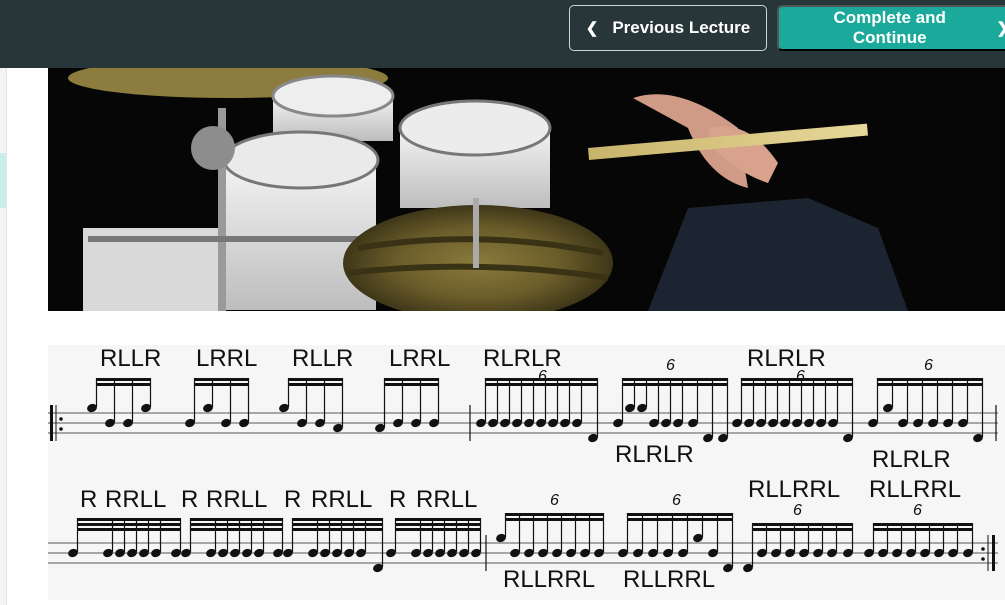 The height and width of the screenshot is (605, 1005). I want to click on complete-and-continue-label: Complete and Continue, so click(889, 27).